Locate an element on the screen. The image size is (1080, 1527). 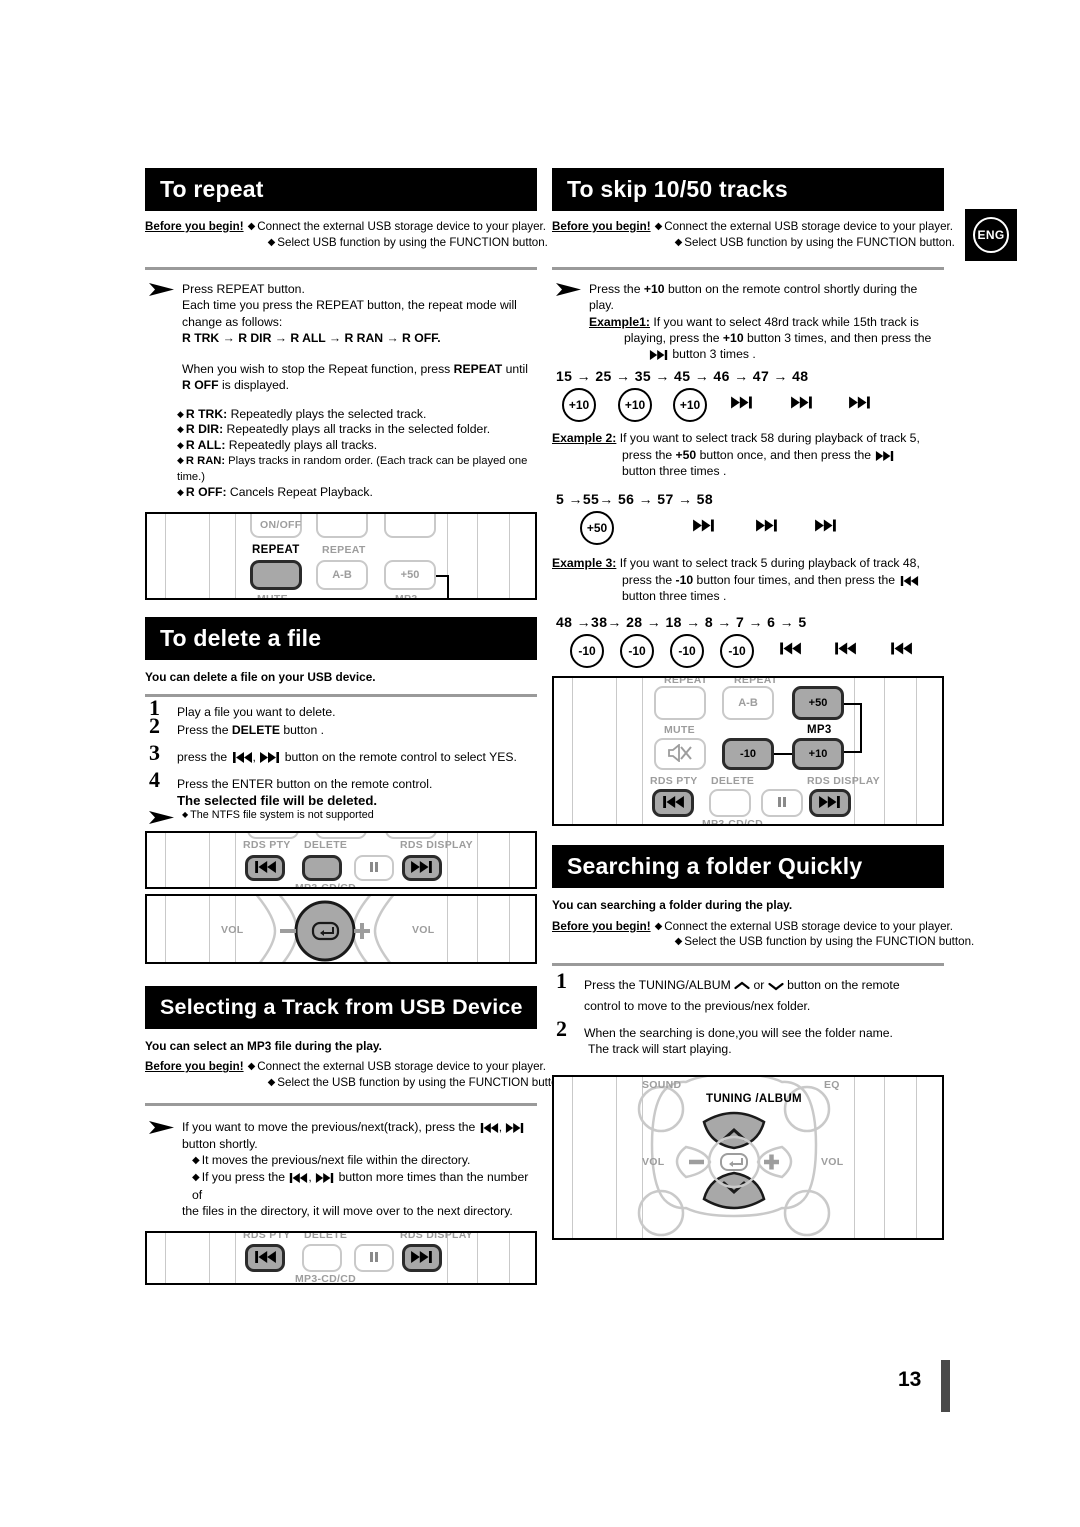
example1-l2b: +10 is located at coordinates (733, 337).